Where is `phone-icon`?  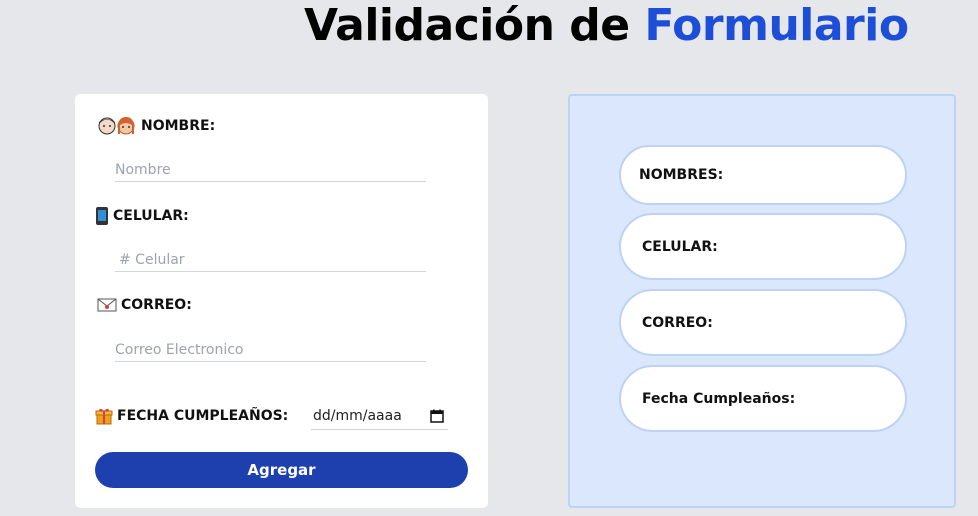 phone-icon is located at coordinates (102, 216).